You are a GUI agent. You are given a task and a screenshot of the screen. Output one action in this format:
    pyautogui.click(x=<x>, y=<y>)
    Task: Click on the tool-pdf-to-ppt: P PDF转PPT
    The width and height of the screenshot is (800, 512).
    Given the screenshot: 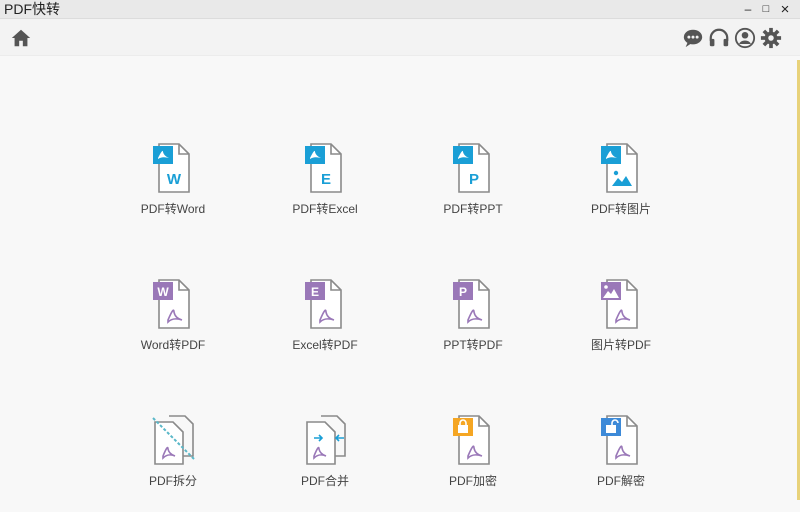 What is the action you would take?
    pyautogui.click(x=473, y=190)
    